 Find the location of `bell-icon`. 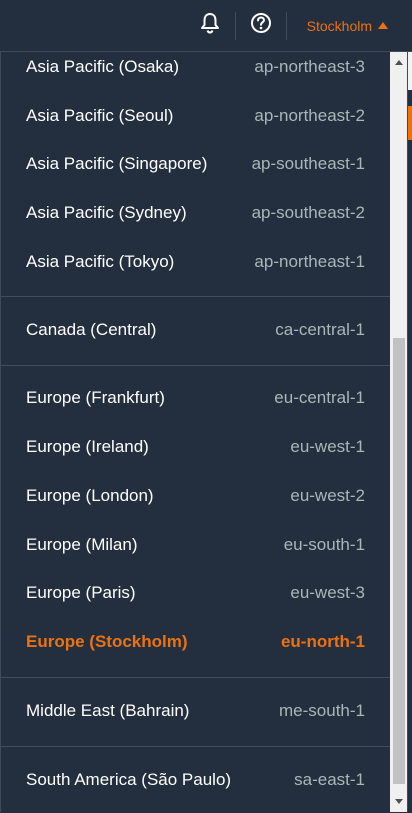

bell-icon is located at coordinates (210, 25).